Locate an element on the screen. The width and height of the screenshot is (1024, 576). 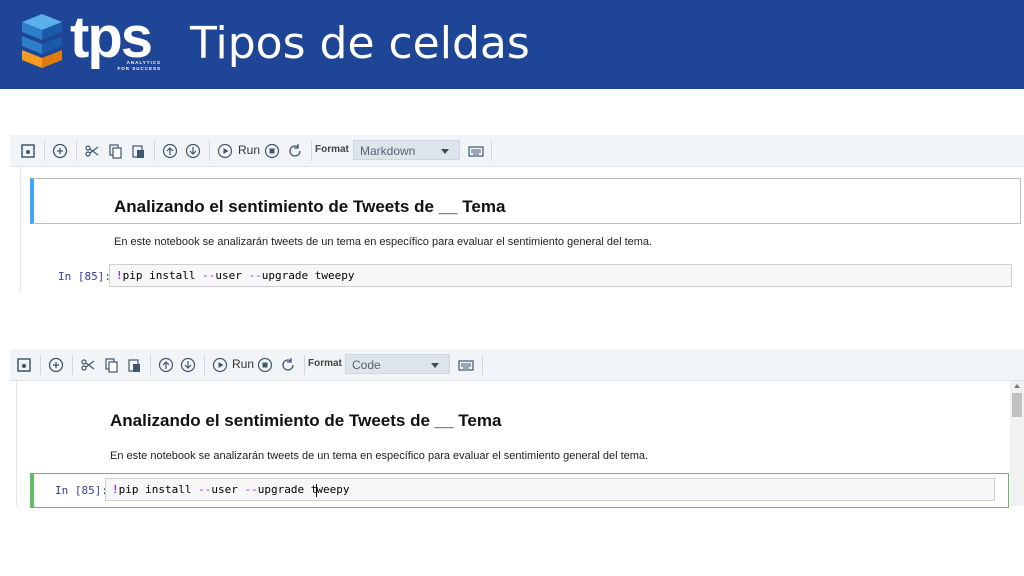
code-token: upgrade tweepy is located at coordinates (308, 275).